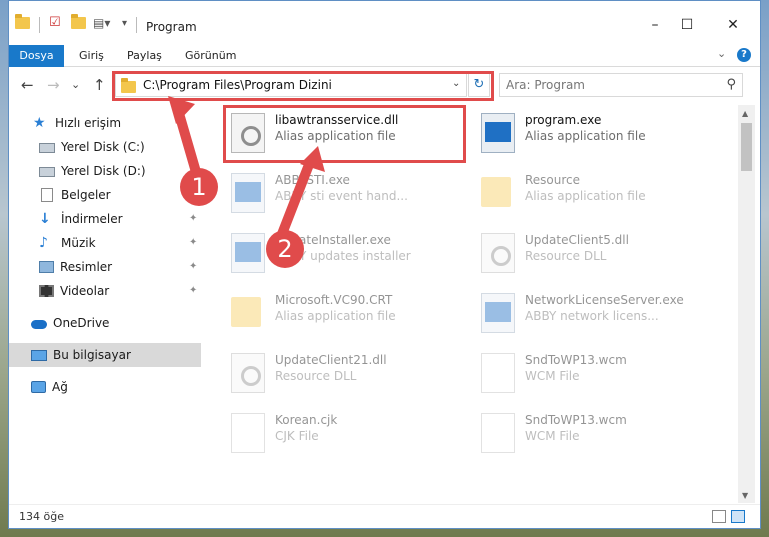 The width and height of the screenshot is (769, 537). What do you see at coordinates (78, 21) in the screenshot?
I see `new-folder-icon` at bounding box center [78, 21].